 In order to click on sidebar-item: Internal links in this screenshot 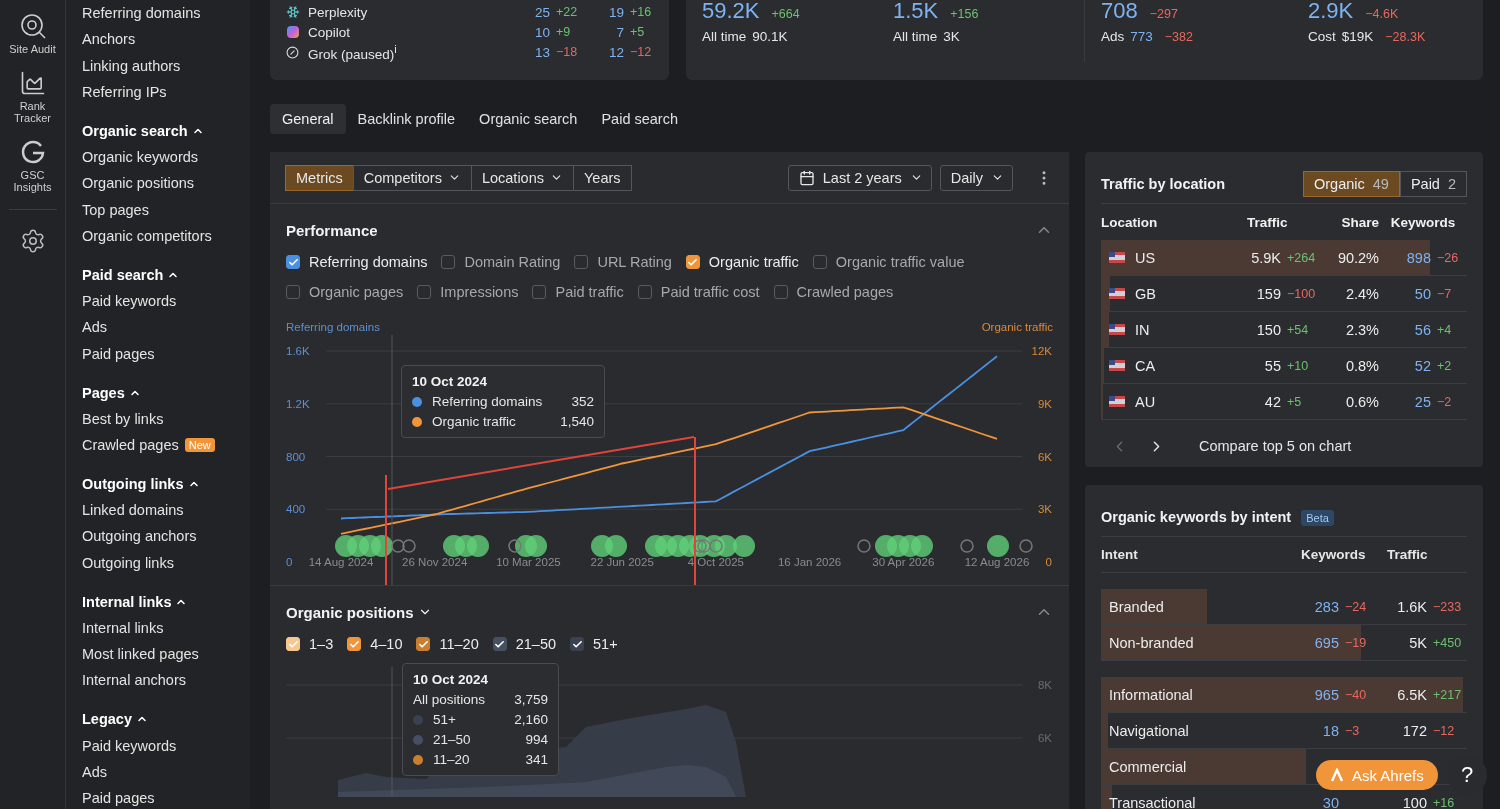, I will do `click(166, 628)`.